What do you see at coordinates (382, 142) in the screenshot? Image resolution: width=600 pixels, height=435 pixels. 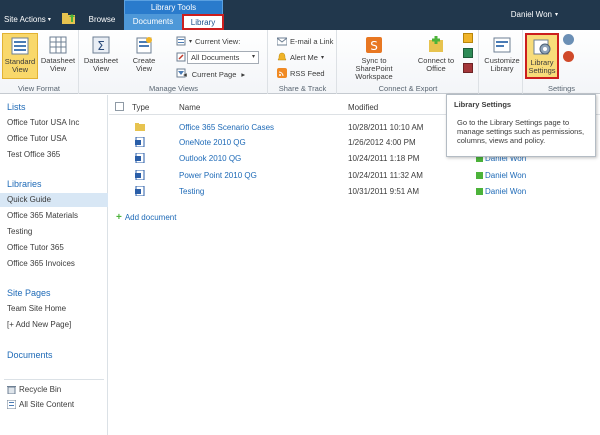 I see `modified-date: 1/26/2012 4:00 PM` at bounding box center [382, 142].